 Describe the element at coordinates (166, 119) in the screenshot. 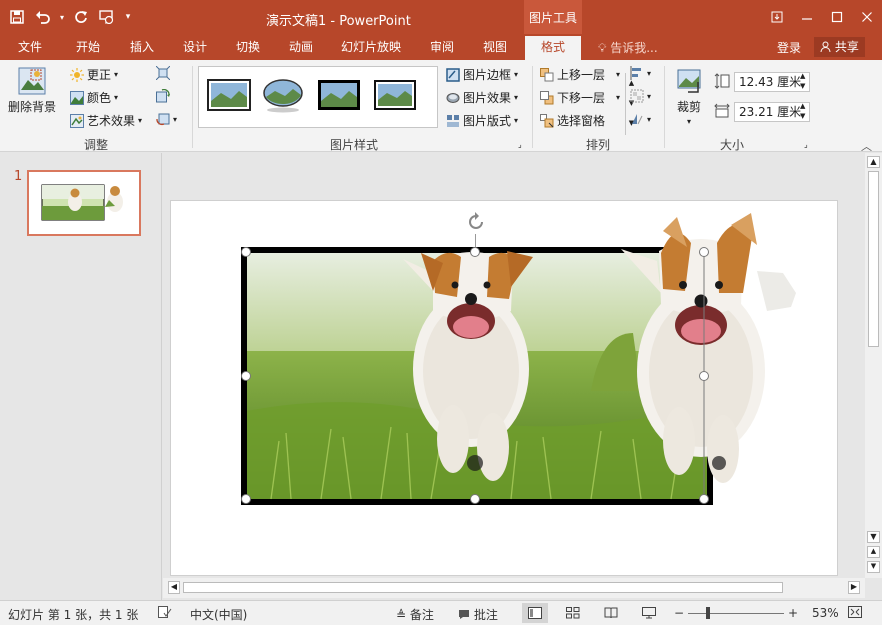

I see `reset-picture-button: ▾` at that location.